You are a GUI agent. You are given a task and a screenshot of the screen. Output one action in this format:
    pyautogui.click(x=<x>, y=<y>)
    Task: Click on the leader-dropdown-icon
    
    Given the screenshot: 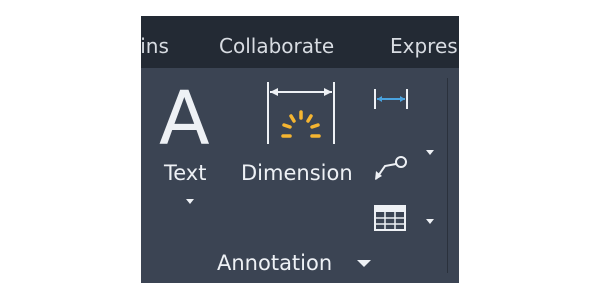 What is the action you would take?
    pyautogui.click(x=430, y=221)
    